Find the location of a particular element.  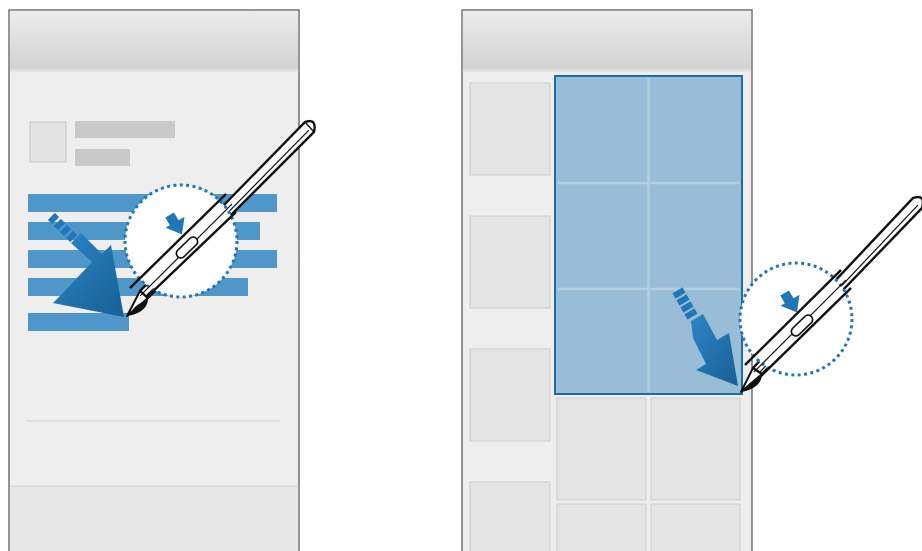

left-subtitle-placeholder is located at coordinates (102, 157).